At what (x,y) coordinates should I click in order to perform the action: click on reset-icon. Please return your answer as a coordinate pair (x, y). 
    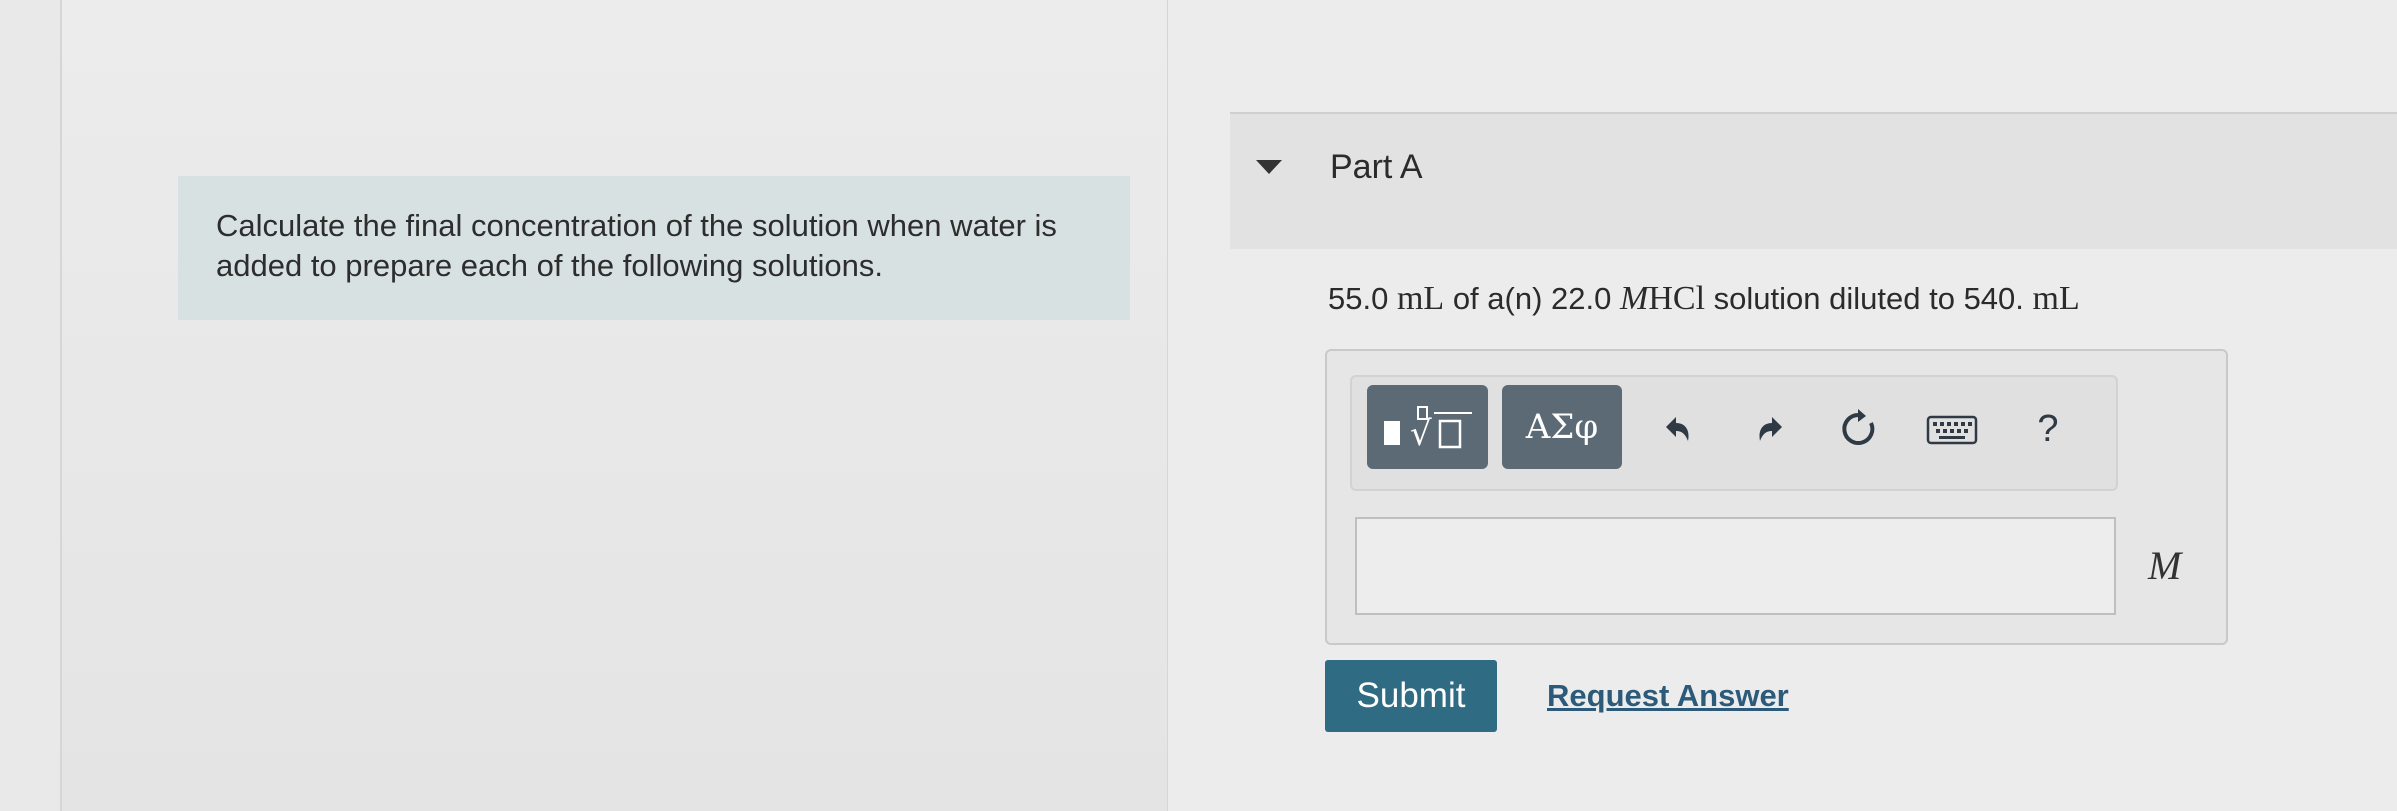
    Looking at the image, I should click on (1858, 427).